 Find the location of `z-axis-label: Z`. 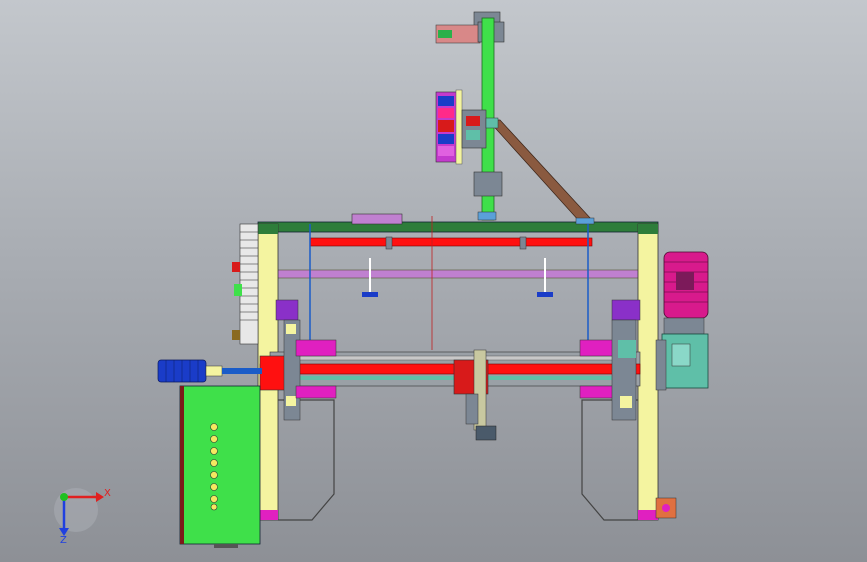

z-axis-label: Z is located at coordinates (63, 540).